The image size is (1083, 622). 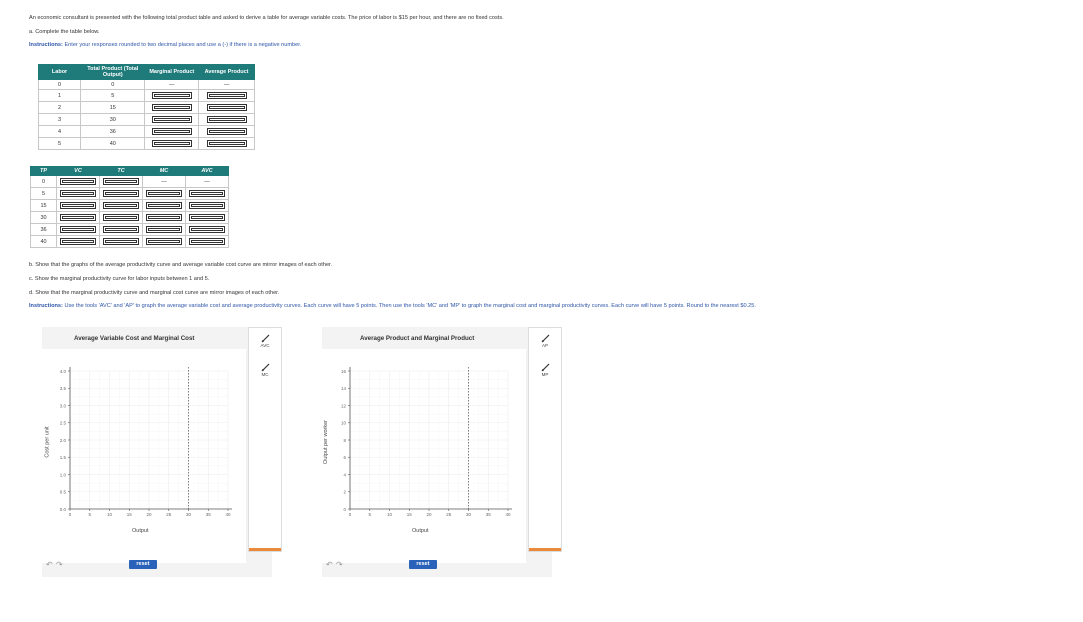 I want to click on table-row: 0 0 — —, so click(x=146, y=84).